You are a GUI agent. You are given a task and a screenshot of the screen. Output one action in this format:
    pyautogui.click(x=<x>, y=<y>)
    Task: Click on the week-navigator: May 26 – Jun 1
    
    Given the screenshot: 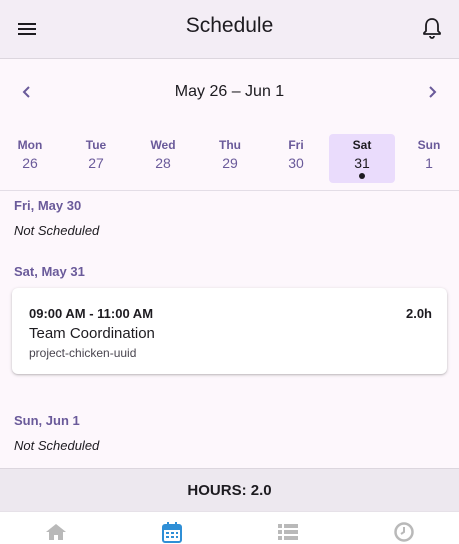 What is the action you would take?
    pyautogui.click(x=229, y=92)
    